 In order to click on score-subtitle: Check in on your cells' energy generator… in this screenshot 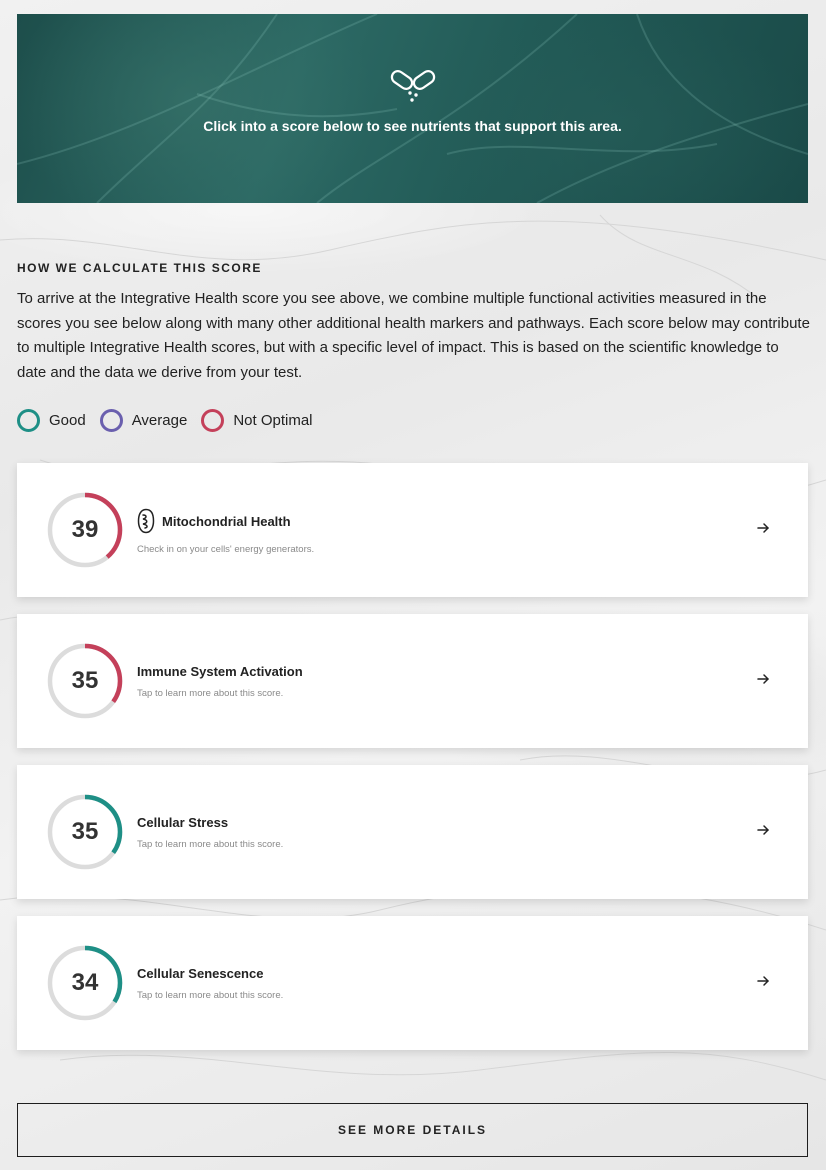, I will do `click(226, 549)`.